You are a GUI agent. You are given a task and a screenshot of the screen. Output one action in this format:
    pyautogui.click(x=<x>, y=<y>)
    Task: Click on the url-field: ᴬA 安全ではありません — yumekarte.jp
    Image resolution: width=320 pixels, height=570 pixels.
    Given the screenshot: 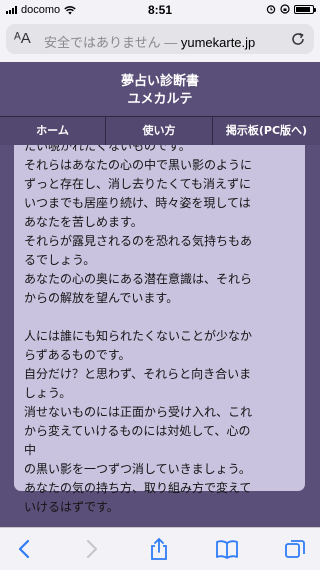 What is the action you would take?
    pyautogui.click(x=160, y=39)
    